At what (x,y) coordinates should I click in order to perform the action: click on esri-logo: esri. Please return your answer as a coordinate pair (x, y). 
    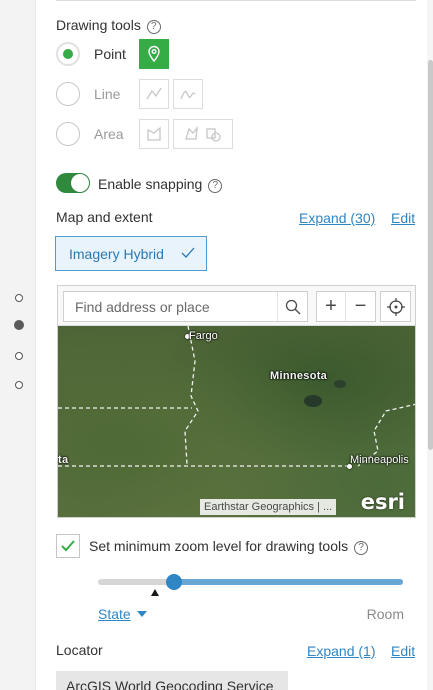
    Looking at the image, I should click on (382, 502).